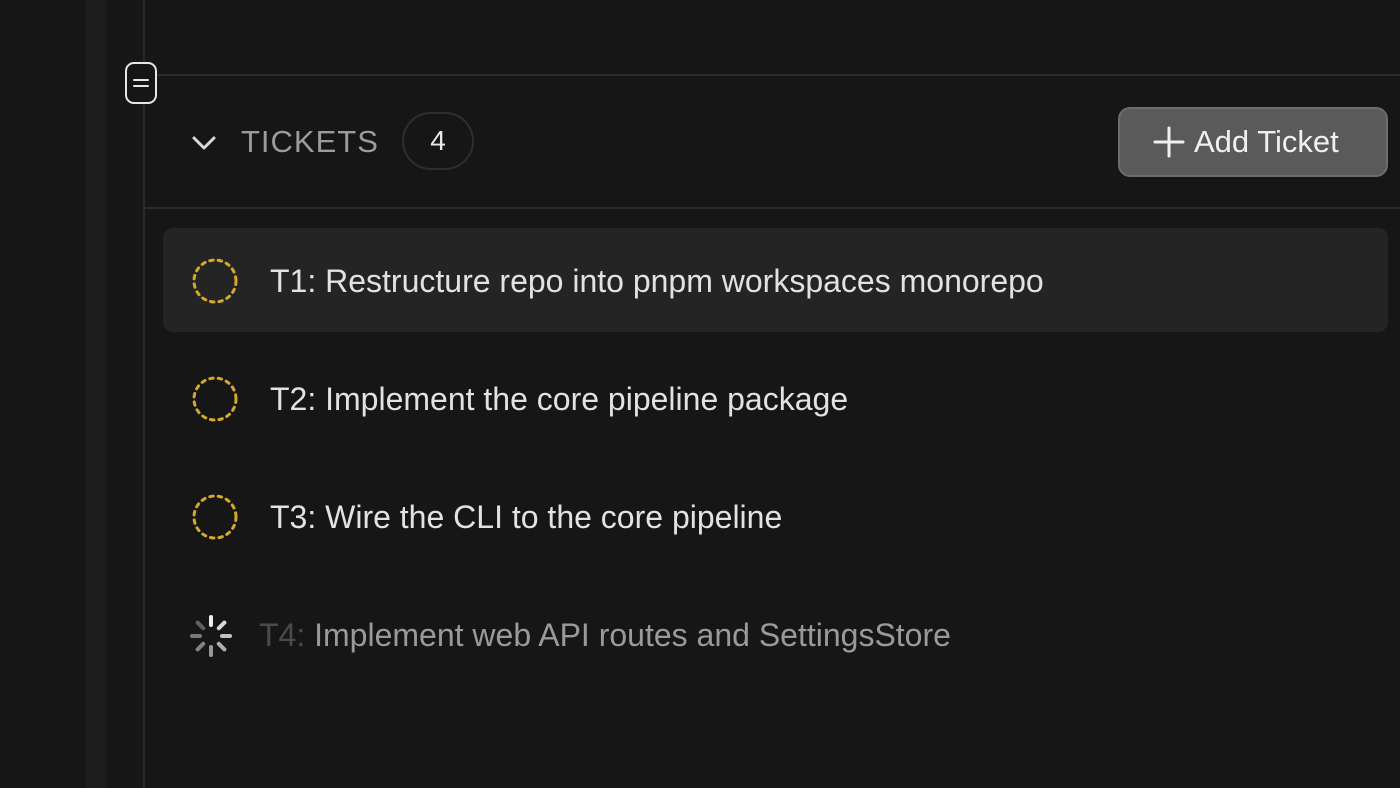 This screenshot has width=1400, height=788. What do you see at coordinates (96, 394) in the screenshot?
I see `rail-strip` at bounding box center [96, 394].